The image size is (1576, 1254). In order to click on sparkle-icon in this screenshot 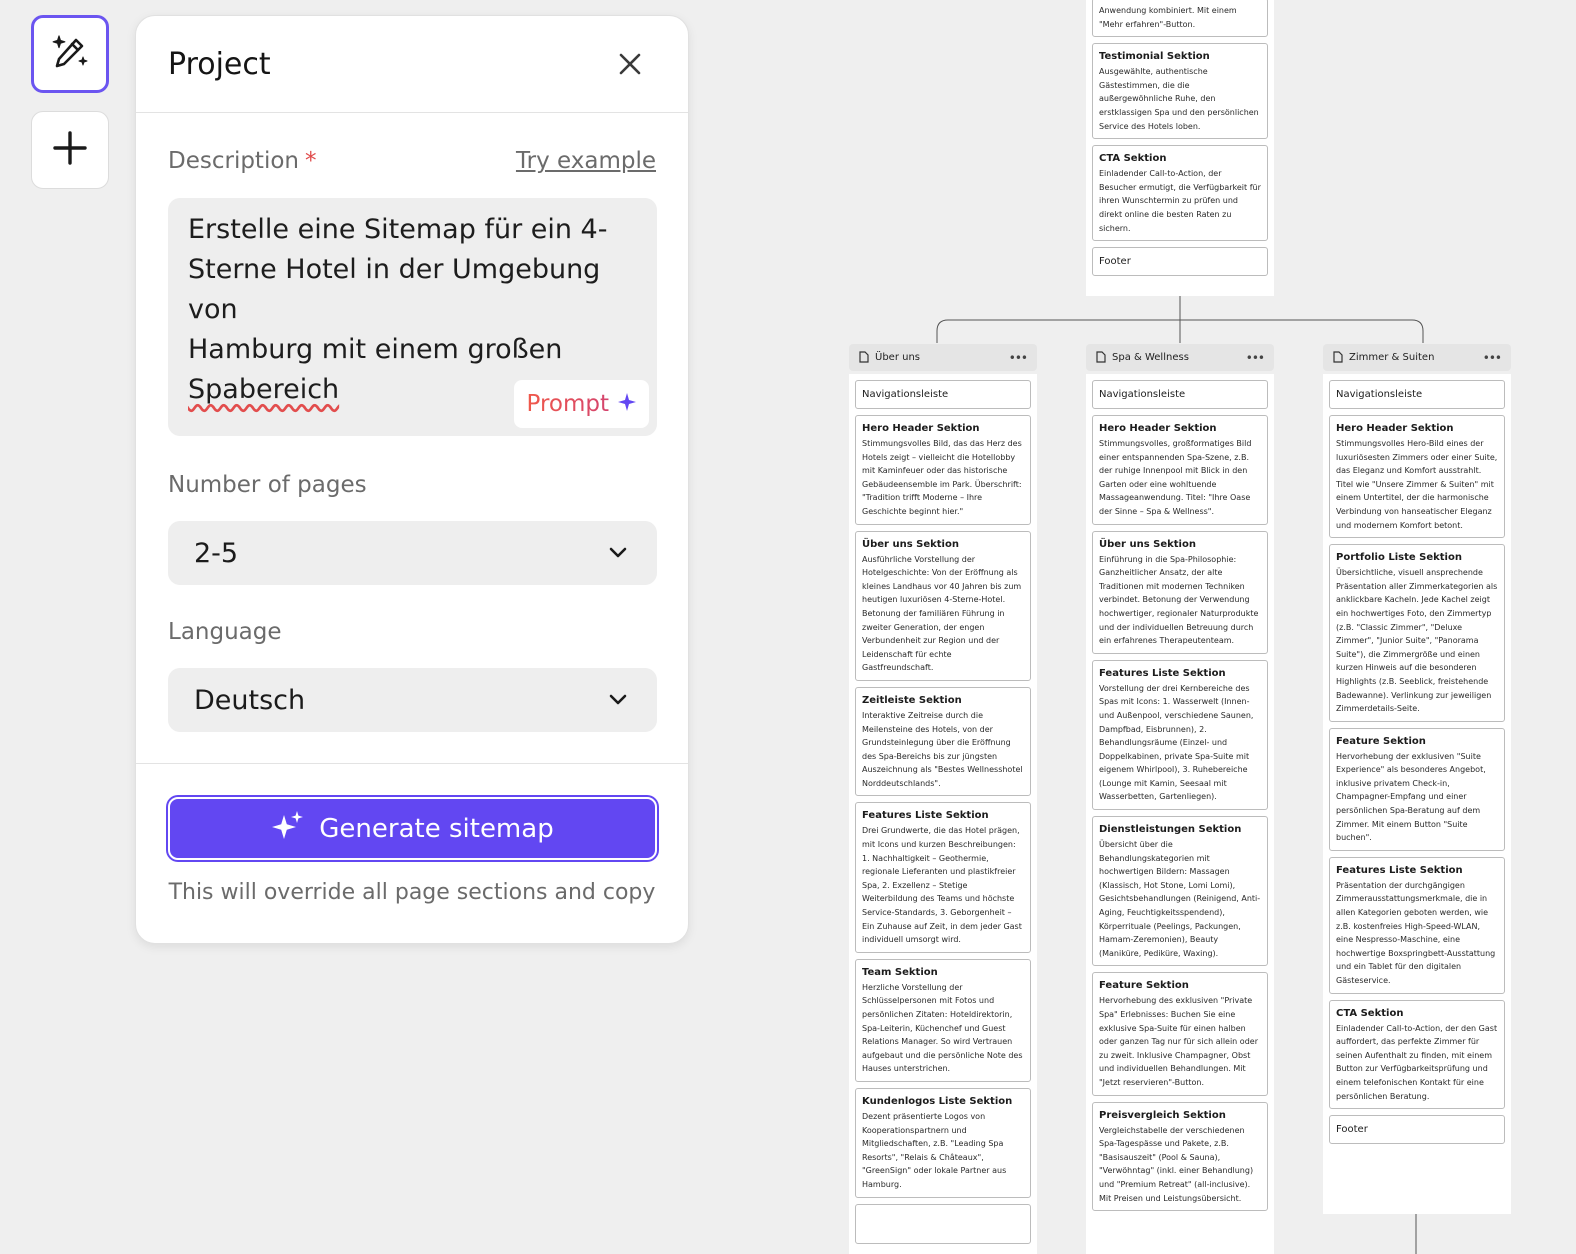, I will do `click(627, 404)`.